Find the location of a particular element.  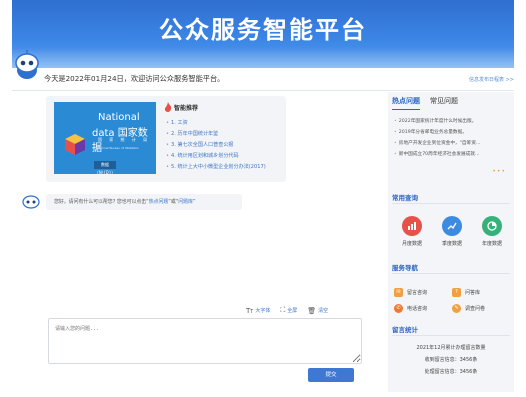

hot-question-item: • 2022年国家统计年度什么时候出版。 is located at coordinates (452, 121).